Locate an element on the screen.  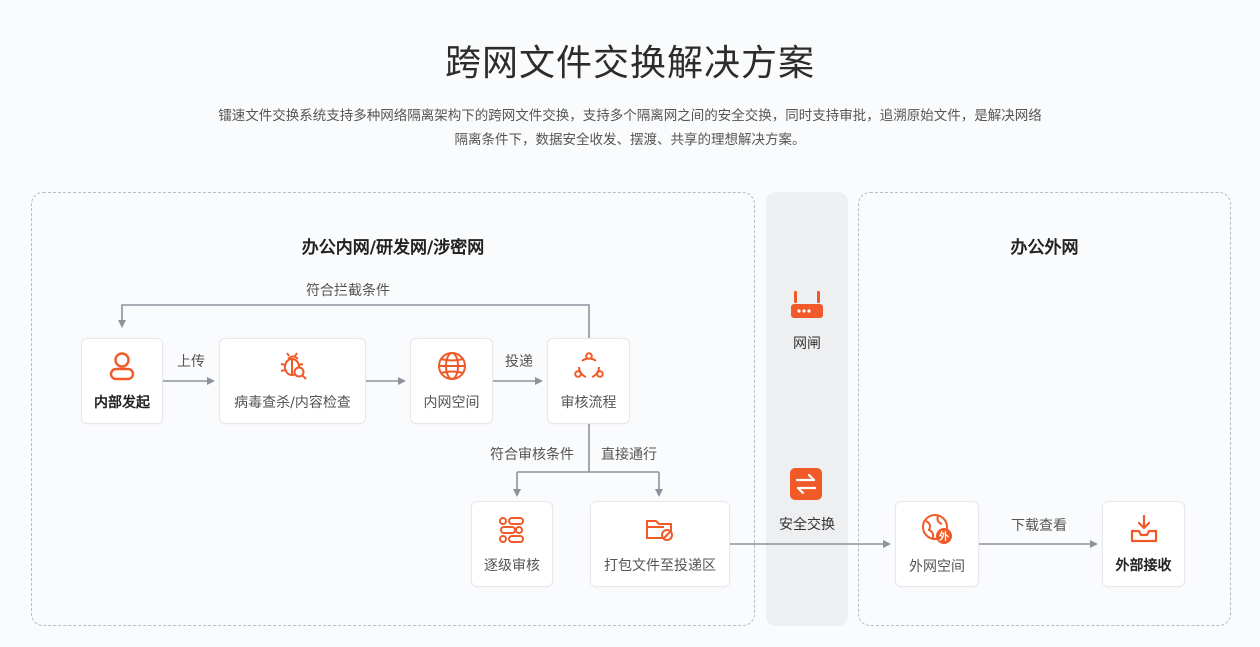
gateway-column is located at coordinates (807, 409).